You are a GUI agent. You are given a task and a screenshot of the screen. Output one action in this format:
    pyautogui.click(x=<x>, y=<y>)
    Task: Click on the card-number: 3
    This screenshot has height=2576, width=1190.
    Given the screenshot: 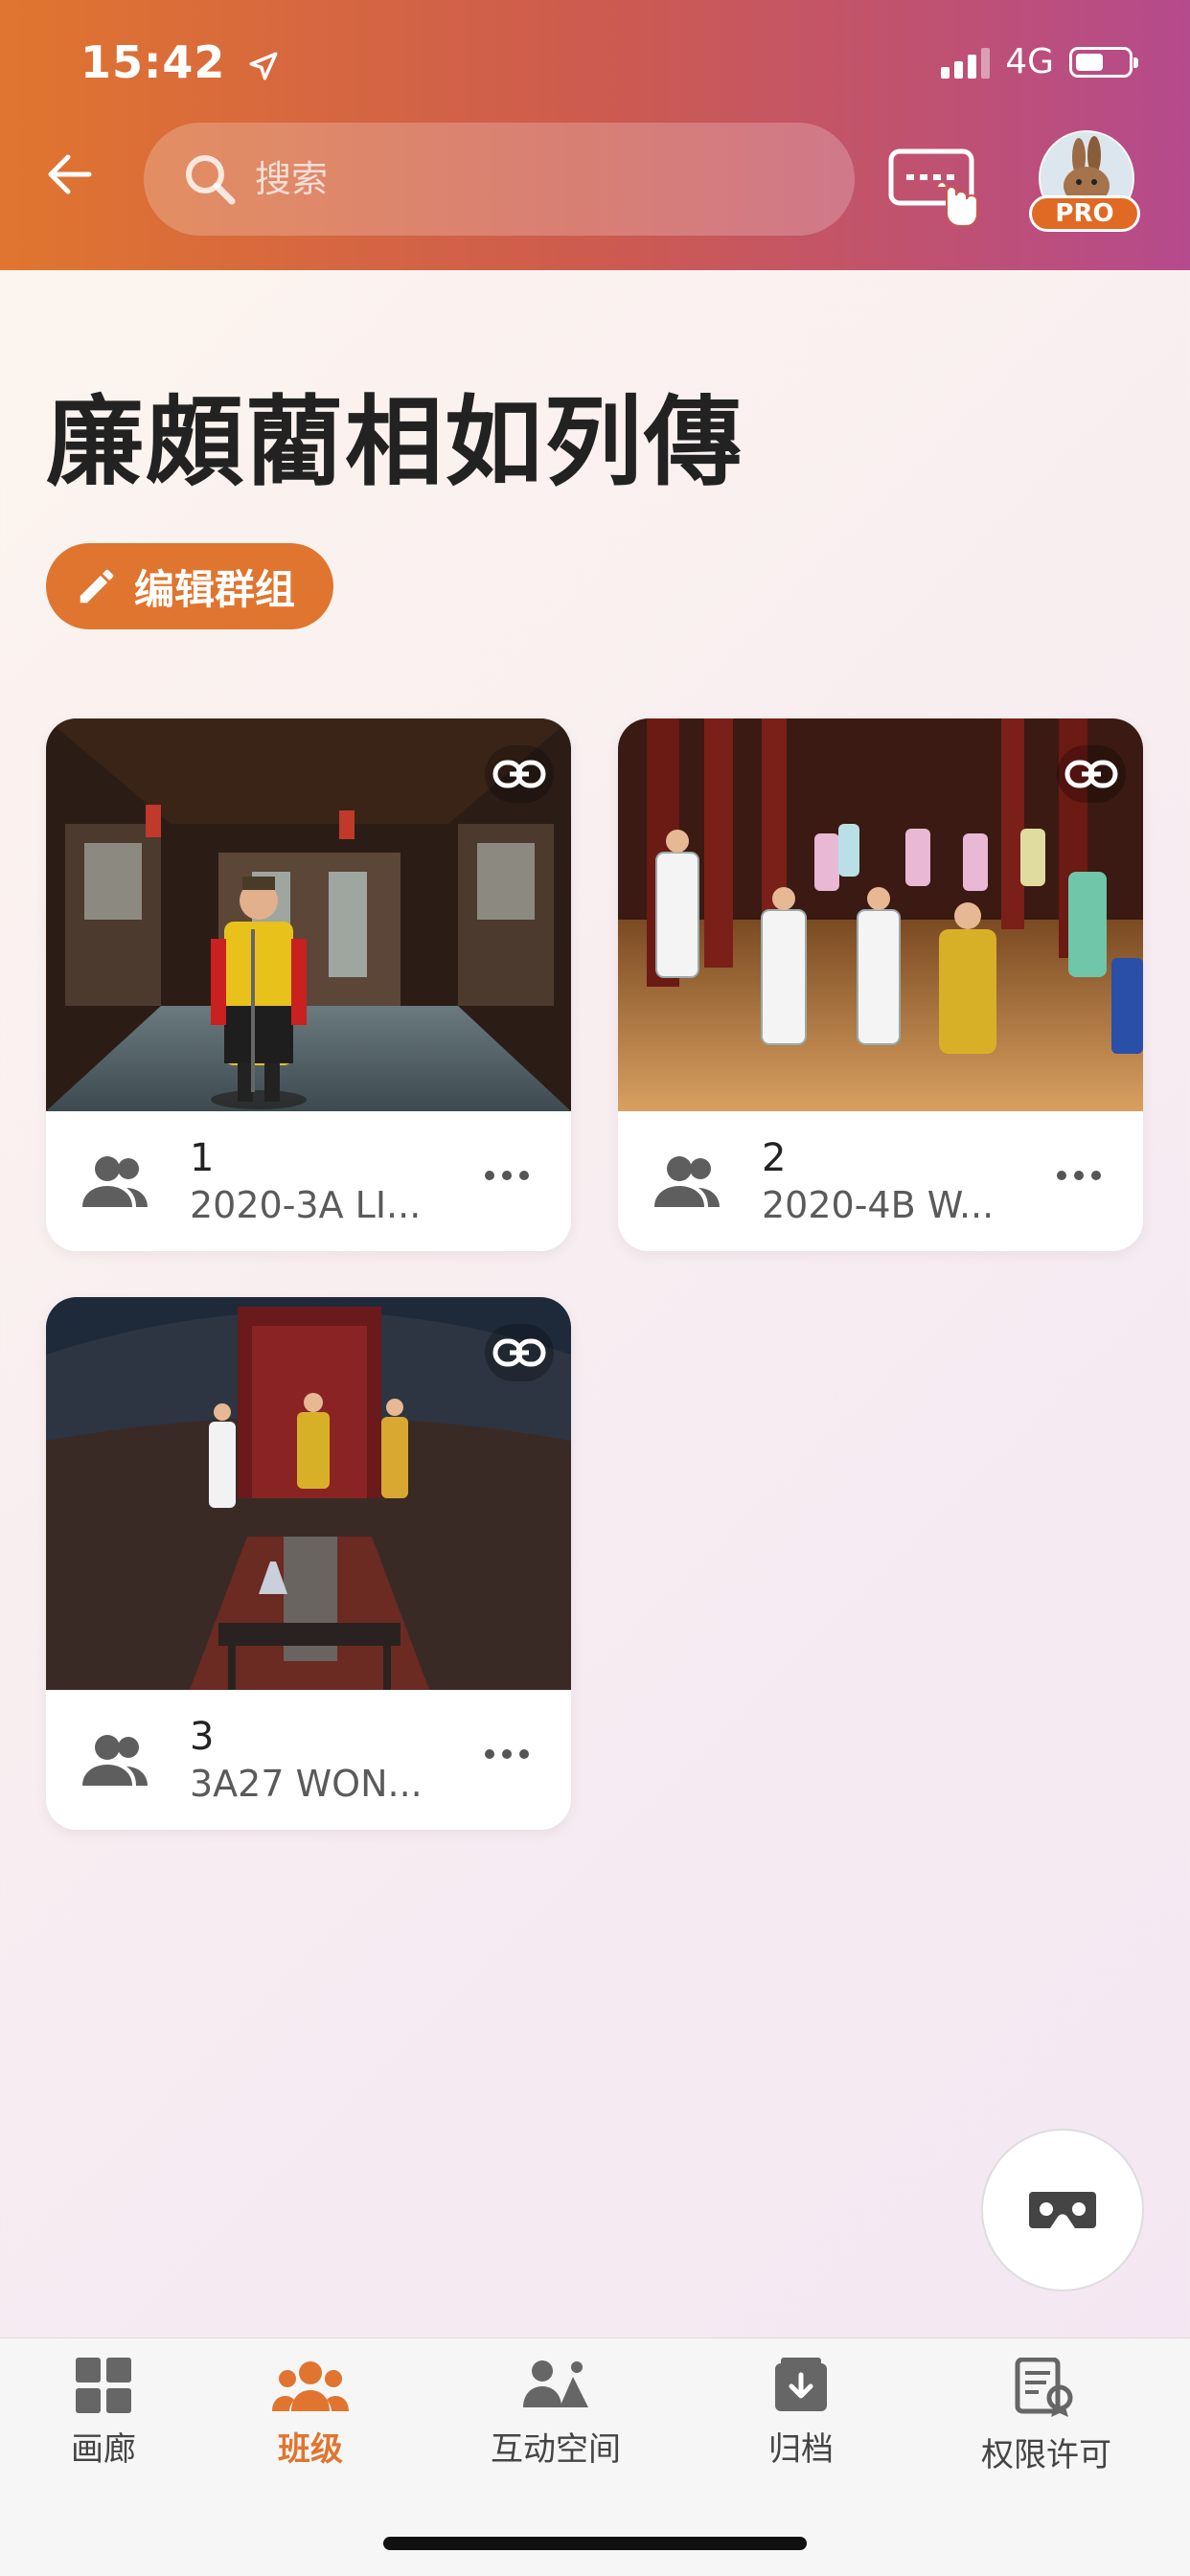 What is the action you would take?
    pyautogui.click(x=203, y=1737)
    